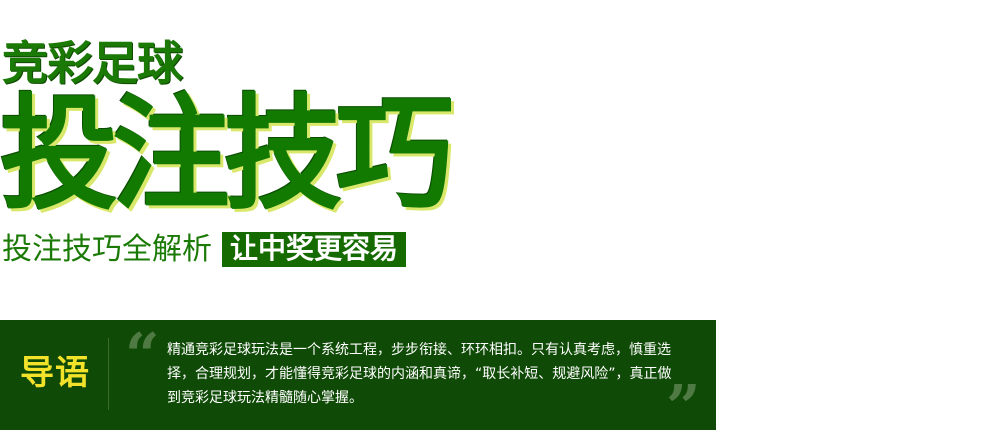 The width and height of the screenshot is (1000, 443). What do you see at coordinates (108, 374) in the screenshot?
I see `intro-divider` at bounding box center [108, 374].